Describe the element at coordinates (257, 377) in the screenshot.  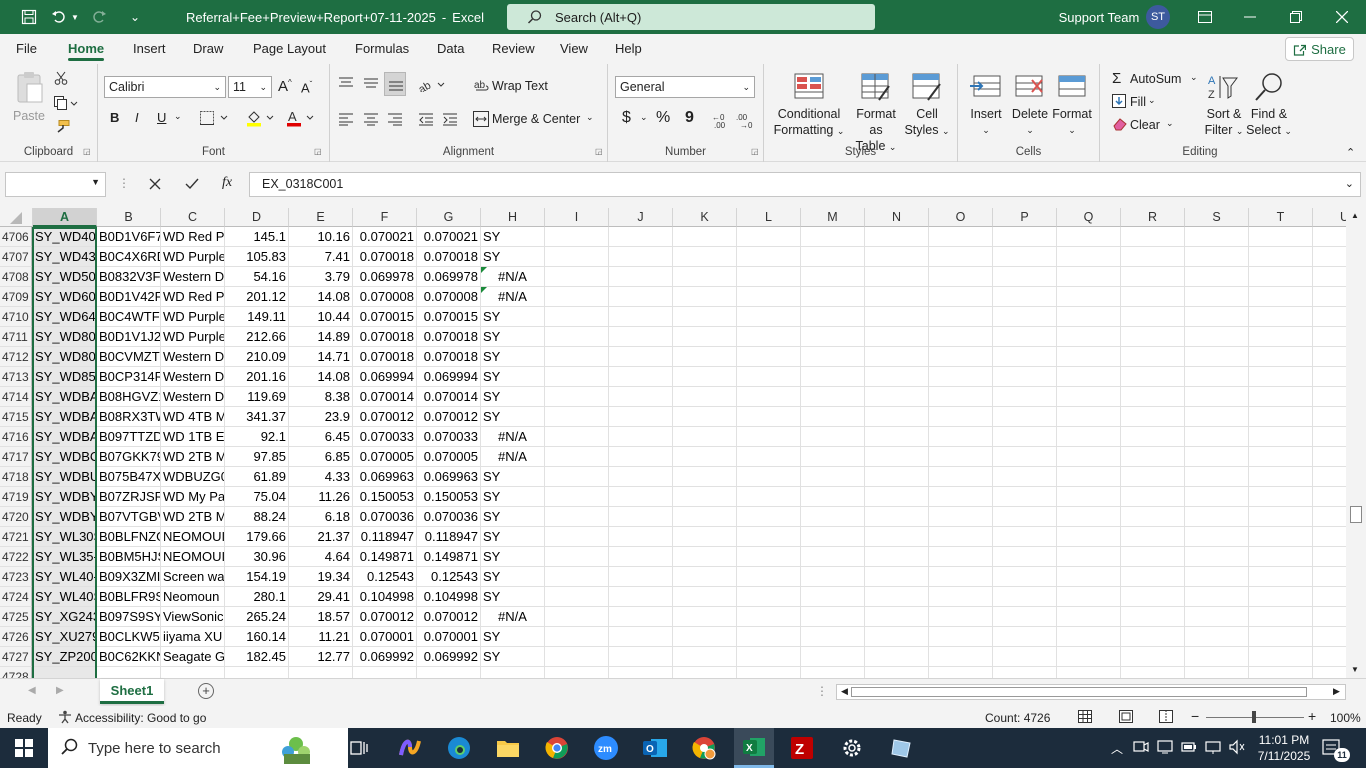
I see `cell-d: 201.16` at that location.